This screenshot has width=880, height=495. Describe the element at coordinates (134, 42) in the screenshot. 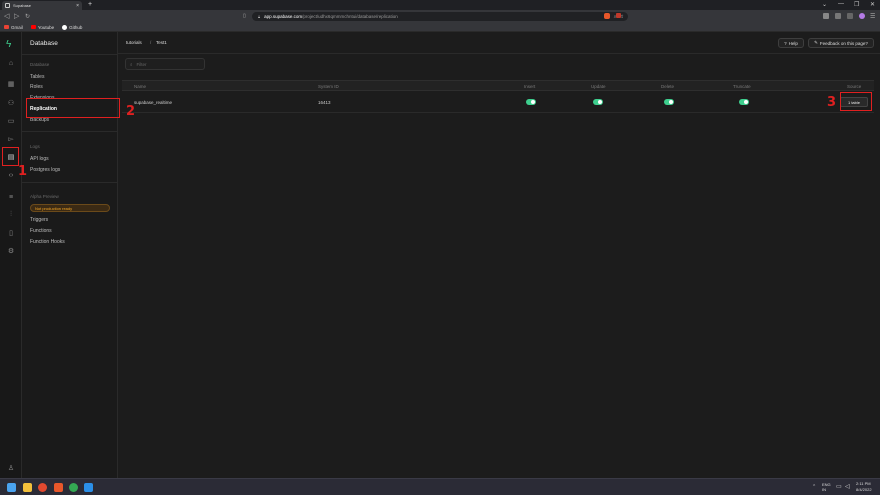

I see `breadcrumb-org: tutorials` at that location.